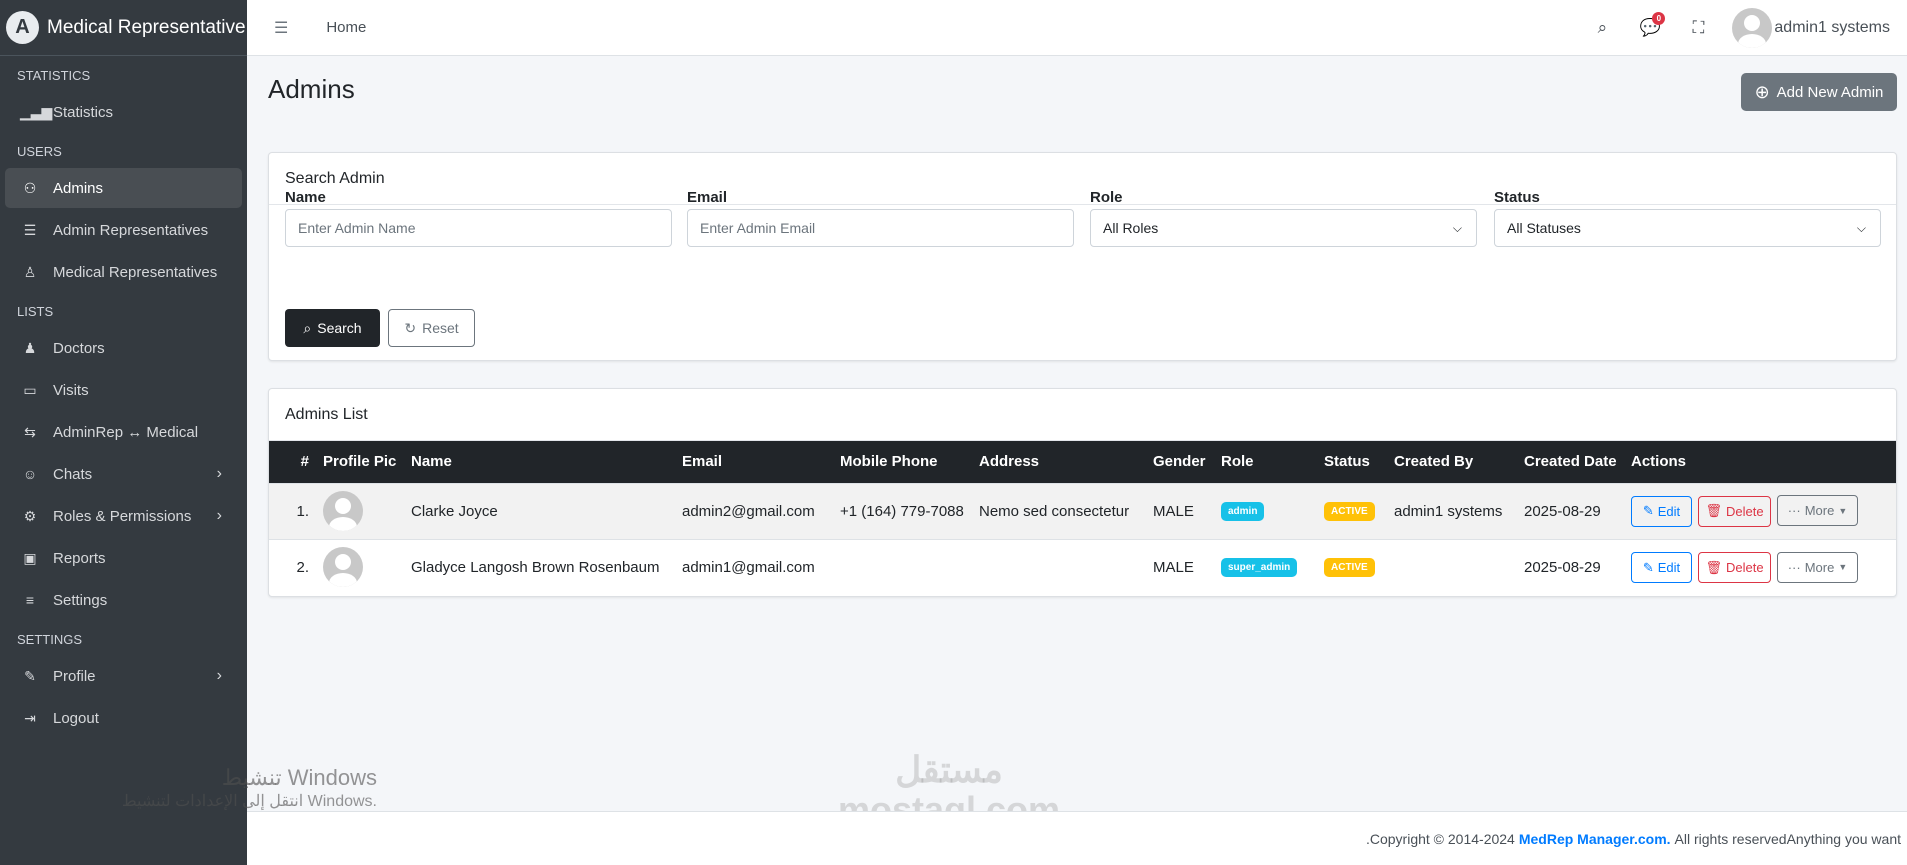  What do you see at coordinates (1687, 228) in the screenshot?
I see `status-select: All Statuses ⌵` at bounding box center [1687, 228].